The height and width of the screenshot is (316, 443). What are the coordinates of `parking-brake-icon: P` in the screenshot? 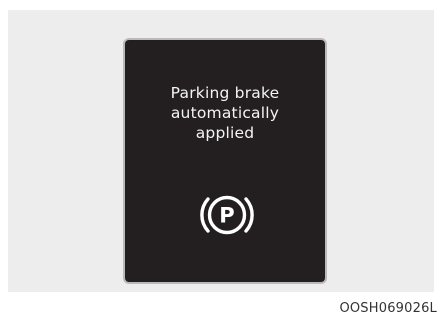 It's located at (227, 215).